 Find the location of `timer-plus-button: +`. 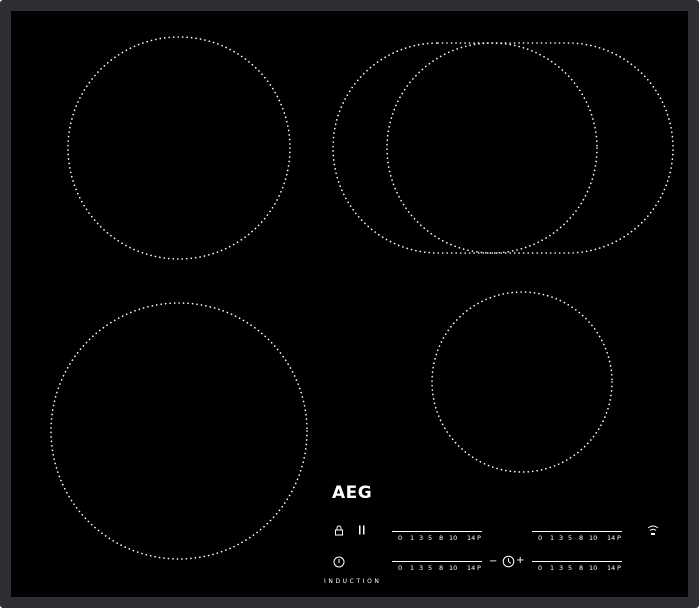

timer-plus-button: + is located at coordinates (520, 561).